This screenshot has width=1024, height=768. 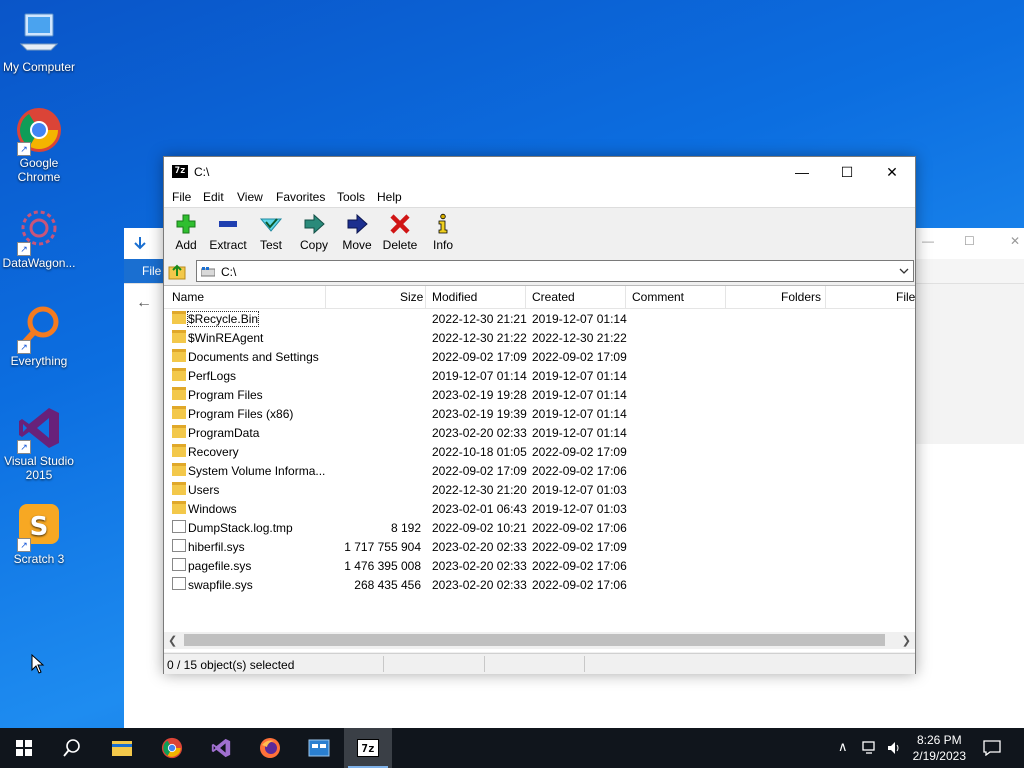 What do you see at coordinates (479, 338) in the screenshot?
I see `file-modified: 2022-12-30 21:22` at bounding box center [479, 338].